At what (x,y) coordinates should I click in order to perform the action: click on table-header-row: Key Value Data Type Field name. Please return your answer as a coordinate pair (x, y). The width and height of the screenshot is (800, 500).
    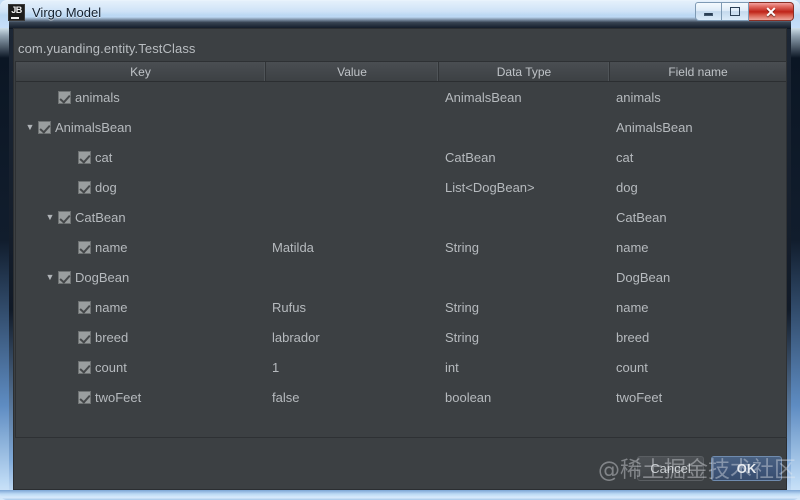
    Looking at the image, I should click on (401, 72).